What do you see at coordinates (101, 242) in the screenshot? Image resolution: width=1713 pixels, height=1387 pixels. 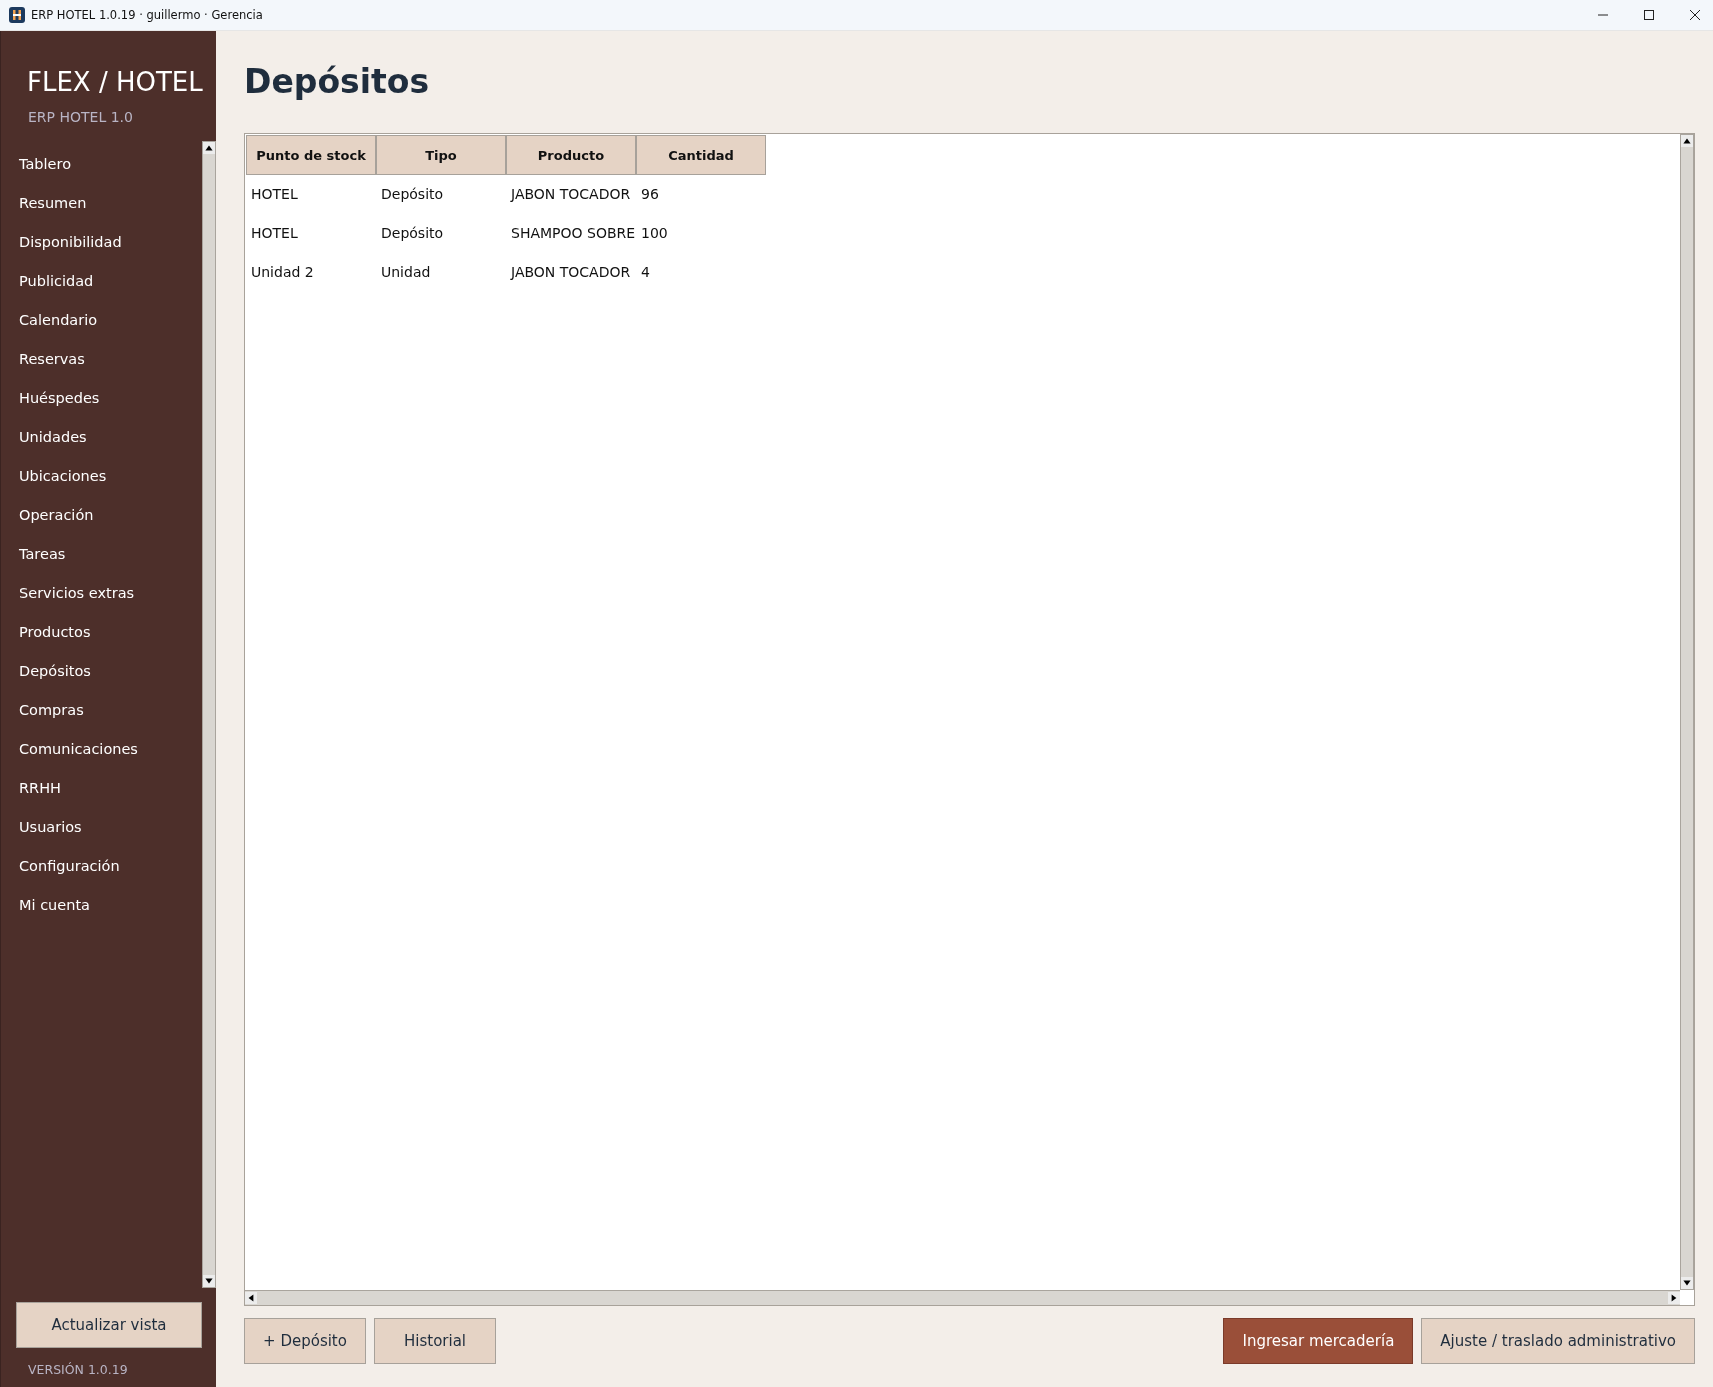 I see `nav-item: Disponibilidad` at bounding box center [101, 242].